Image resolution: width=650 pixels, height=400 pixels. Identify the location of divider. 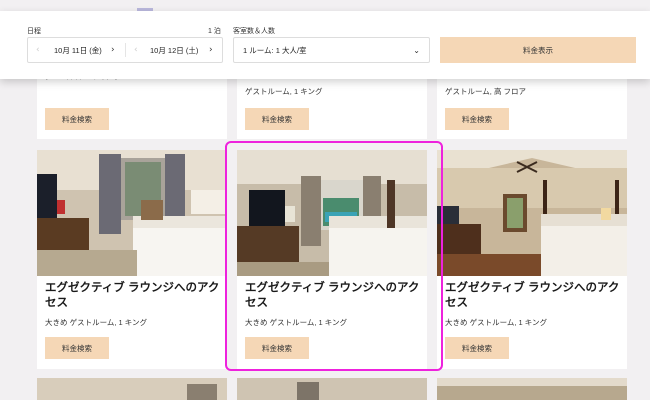
(125, 50).